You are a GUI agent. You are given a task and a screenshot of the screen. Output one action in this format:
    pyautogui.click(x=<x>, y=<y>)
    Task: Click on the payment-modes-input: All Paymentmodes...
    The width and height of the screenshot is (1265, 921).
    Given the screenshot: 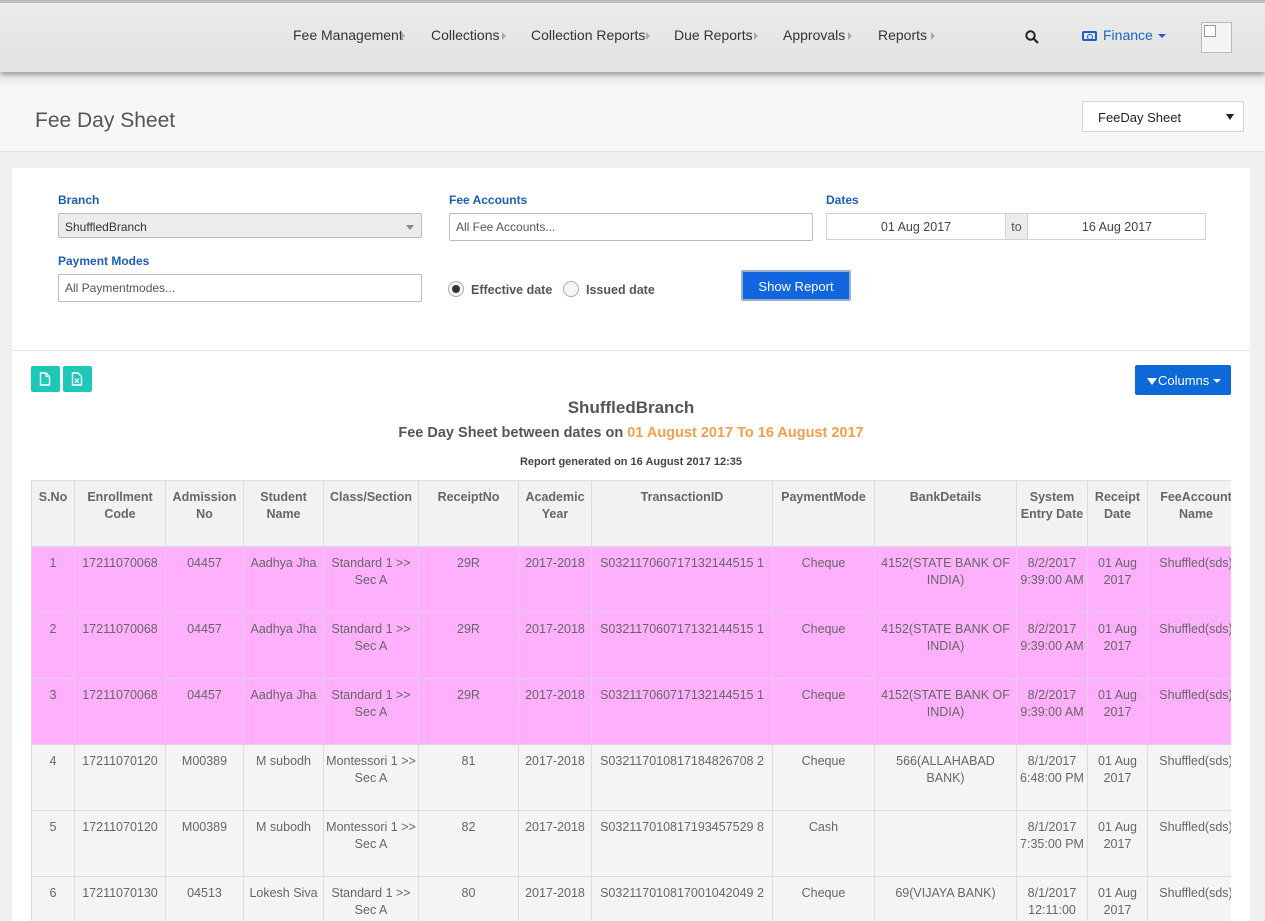 What is the action you would take?
    pyautogui.click(x=240, y=288)
    